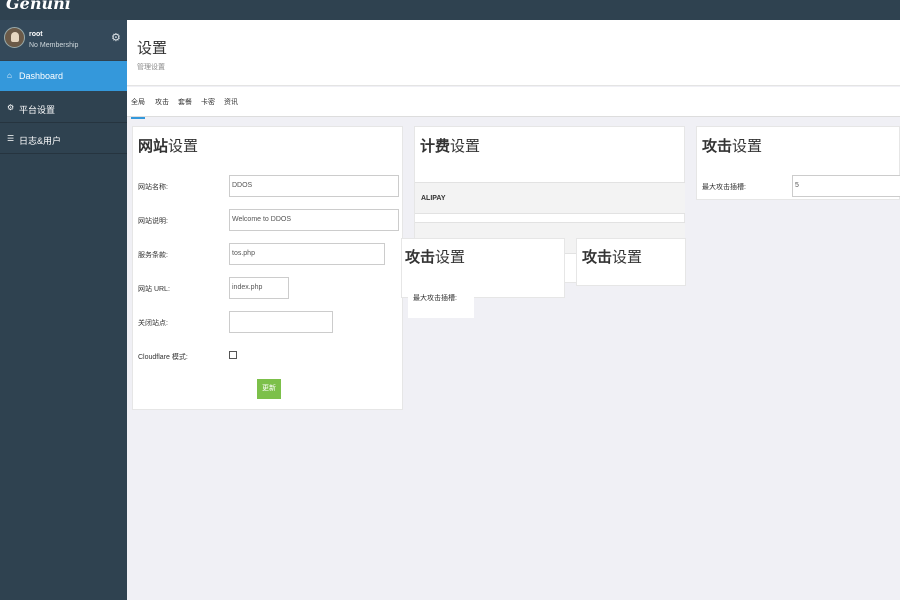  What do you see at coordinates (550, 198) in the screenshot?
I see `payment-method-row: ALIPAY` at bounding box center [550, 198].